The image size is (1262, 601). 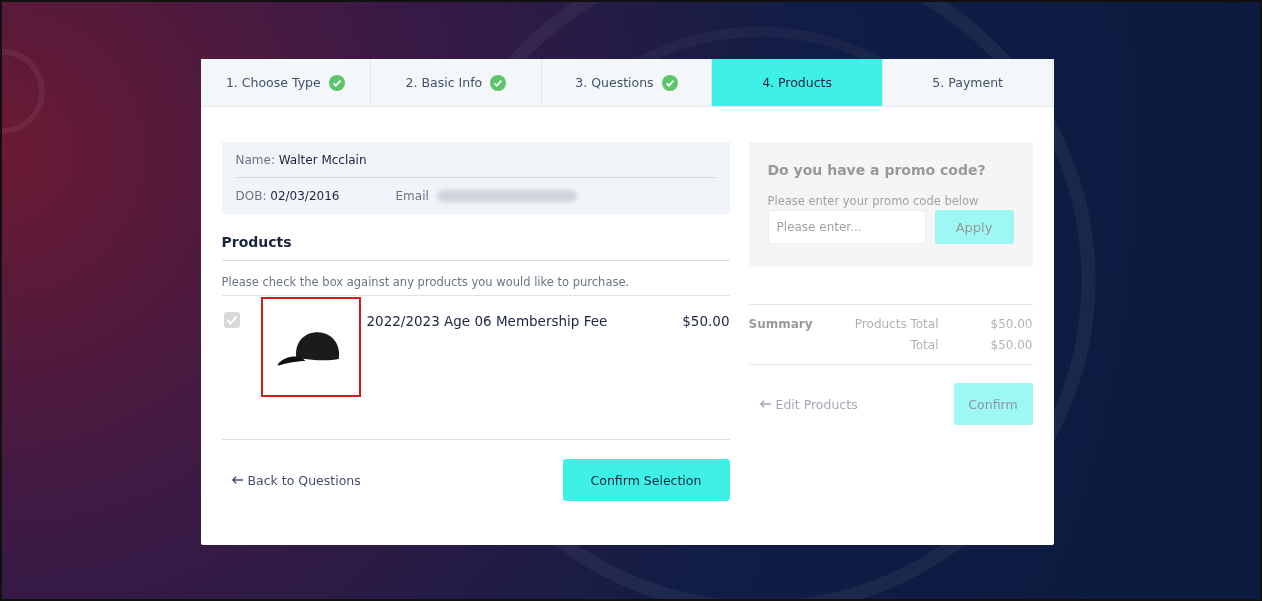 What do you see at coordinates (286, 82) in the screenshot?
I see `step-tab: 1. Choose Type` at bounding box center [286, 82].